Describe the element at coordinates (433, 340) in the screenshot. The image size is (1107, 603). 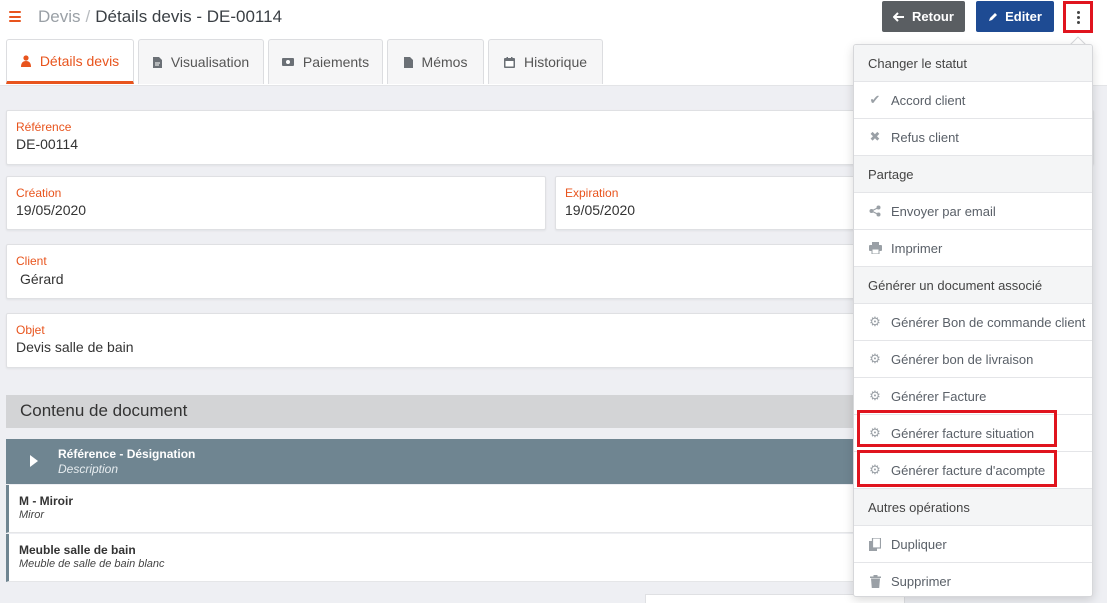
I see `objet-card: Objet Devis salle de bain` at that location.